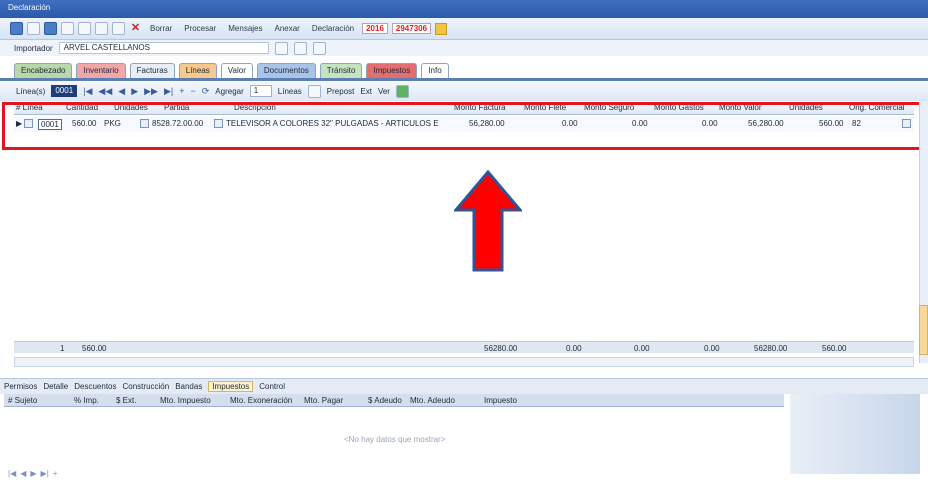 This screenshot has height=480, width=928. I want to click on paste-icon, so click(84, 28).